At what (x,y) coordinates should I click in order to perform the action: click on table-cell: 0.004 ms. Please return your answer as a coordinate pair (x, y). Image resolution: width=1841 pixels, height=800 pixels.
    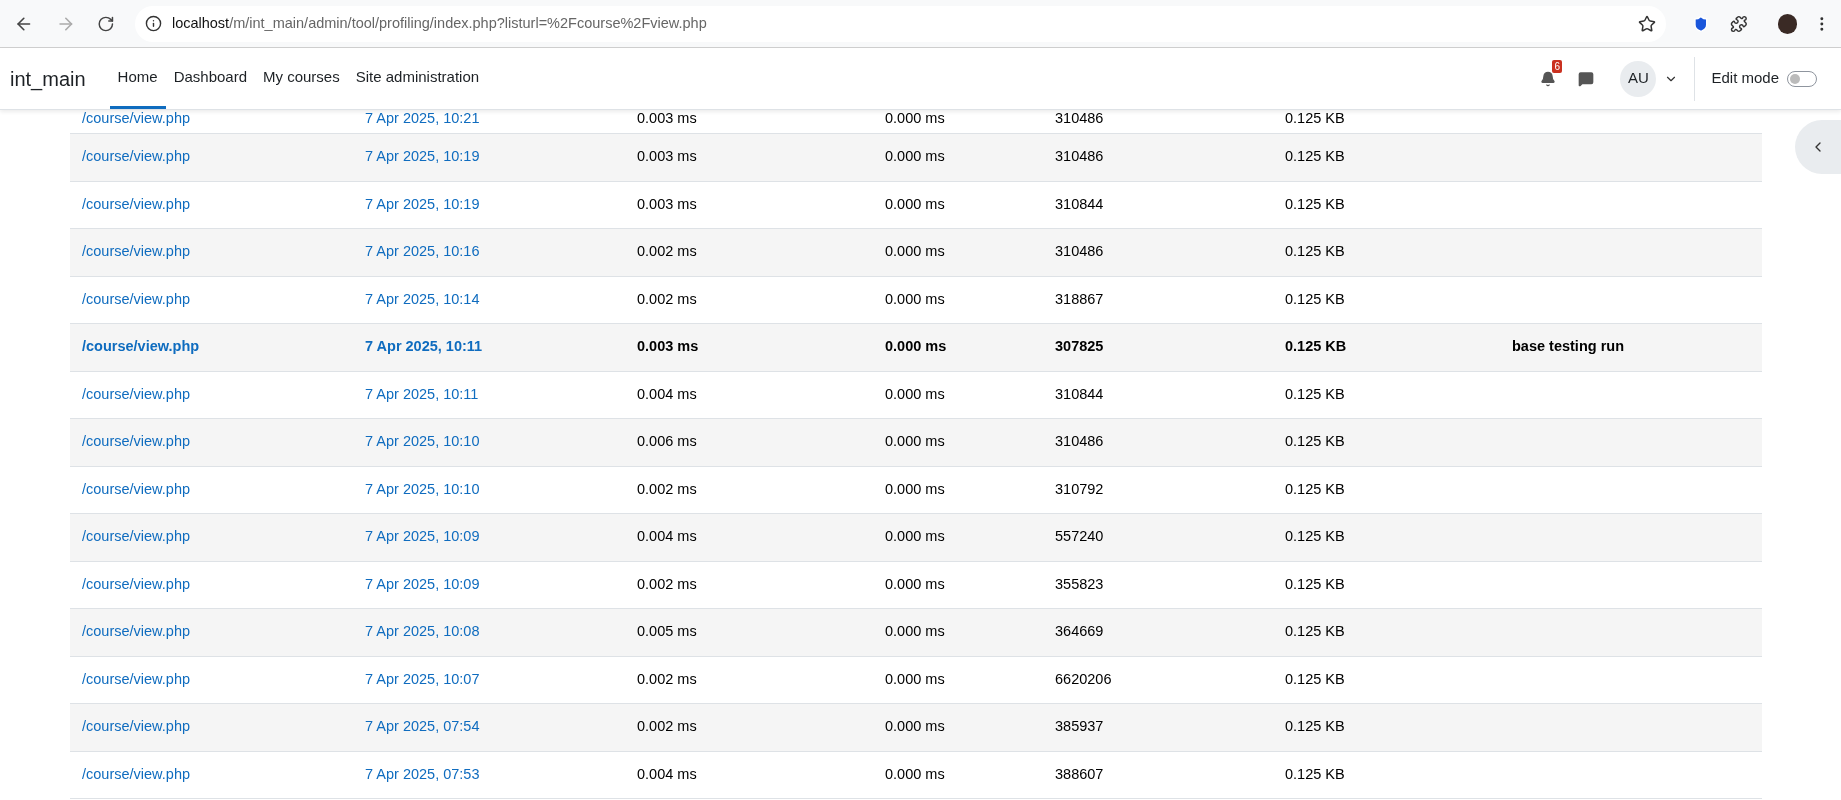
    Looking at the image, I should click on (667, 536).